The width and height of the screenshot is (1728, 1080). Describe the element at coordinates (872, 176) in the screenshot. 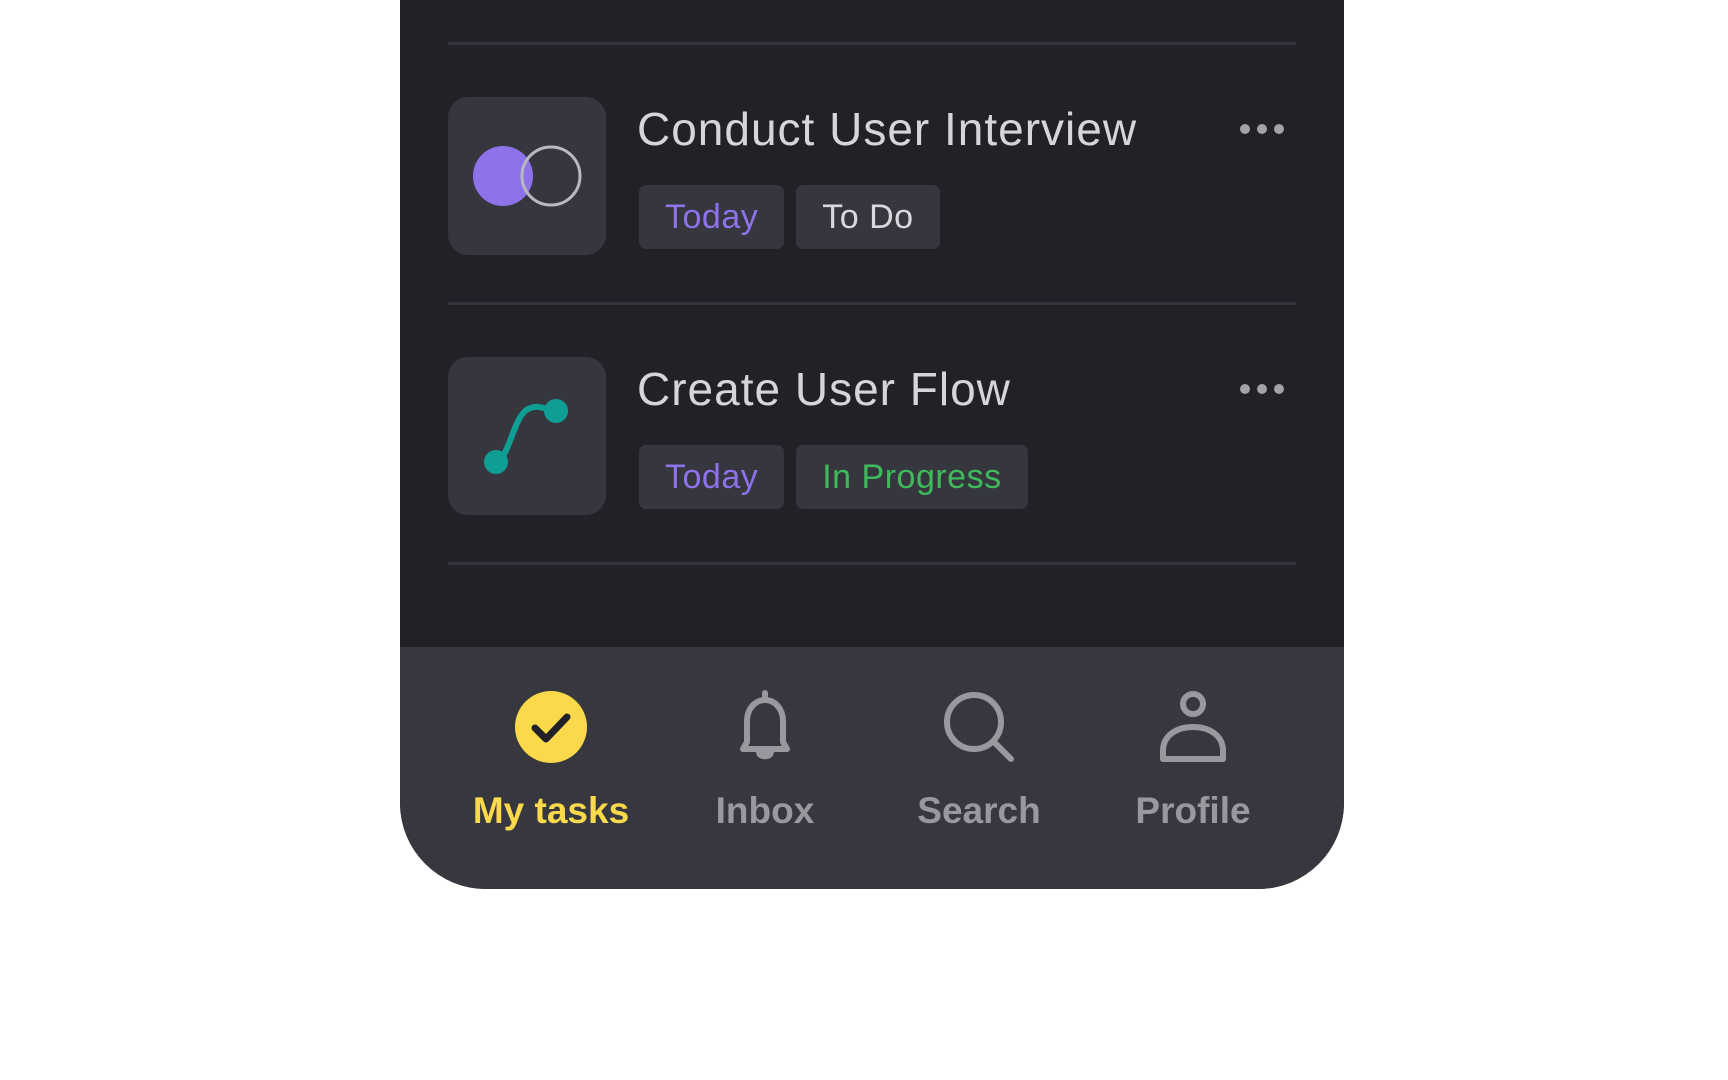

I see `task-item-conduct-user-interview: Conduct User Interview Today To Do` at that location.